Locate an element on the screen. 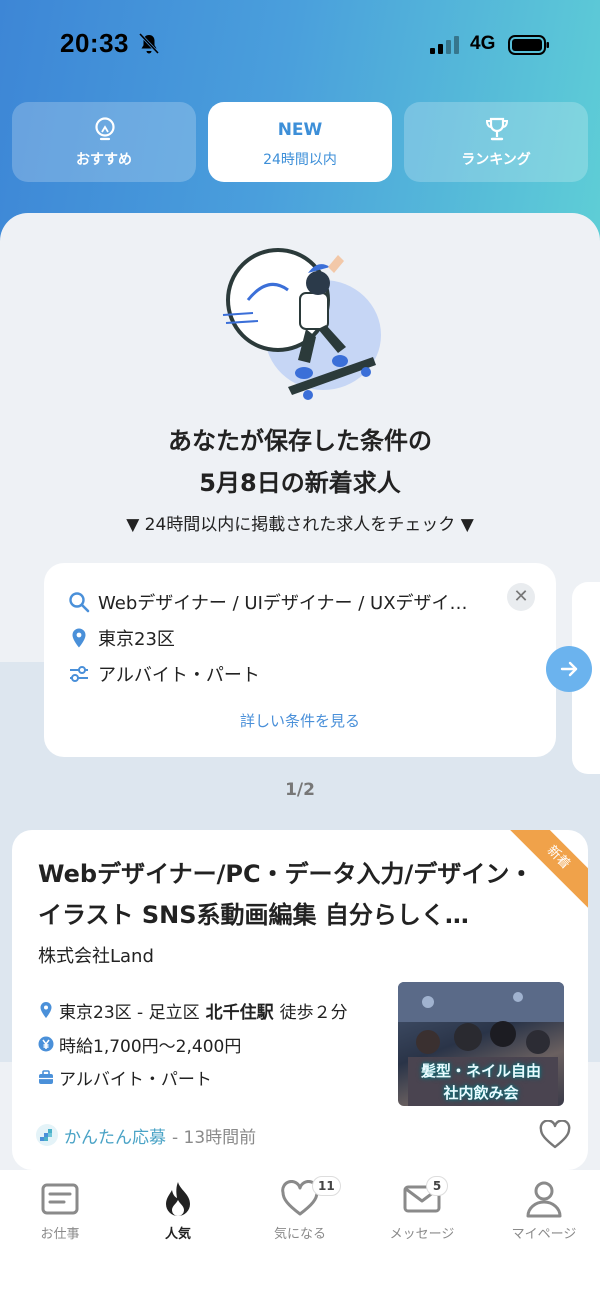 The image size is (600, 1301). job-location-row: 東京23区 - 足立区 北千住駅 徒歩２分 is located at coordinates (193, 1010).